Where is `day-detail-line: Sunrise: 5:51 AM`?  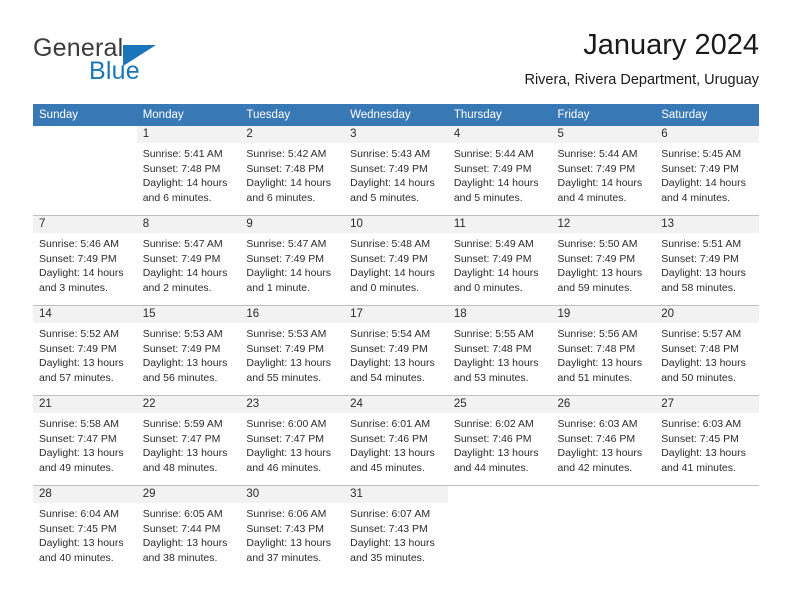
day-detail-line: Sunrise: 5:51 AM is located at coordinates (701, 244).